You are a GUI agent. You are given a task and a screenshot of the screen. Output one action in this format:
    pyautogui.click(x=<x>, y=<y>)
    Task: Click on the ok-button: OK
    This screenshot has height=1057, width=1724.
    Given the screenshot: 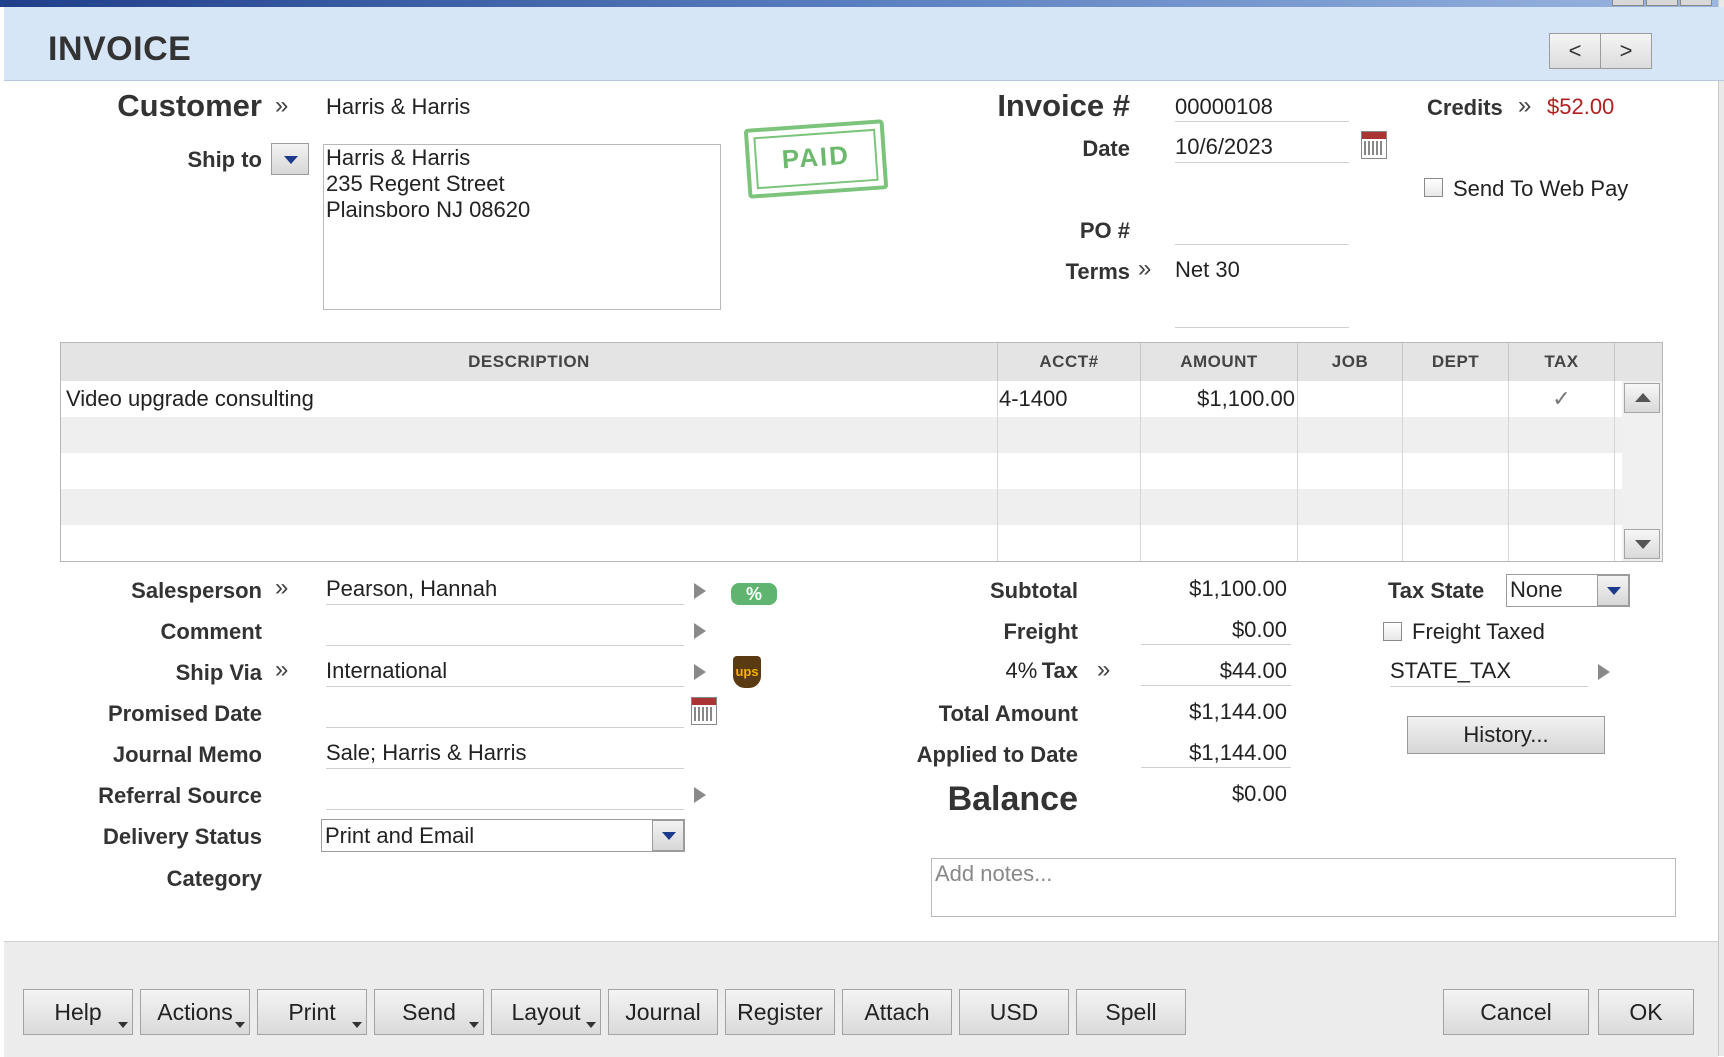 What is the action you would take?
    pyautogui.click(x=1646, y=1012)
    